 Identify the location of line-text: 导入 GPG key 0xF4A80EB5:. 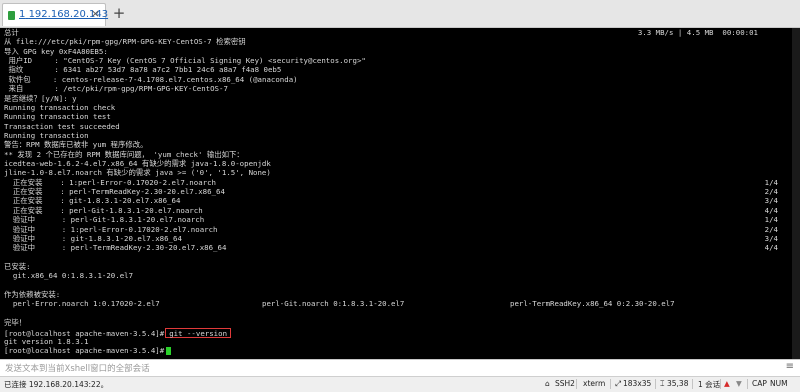
(56, 51).